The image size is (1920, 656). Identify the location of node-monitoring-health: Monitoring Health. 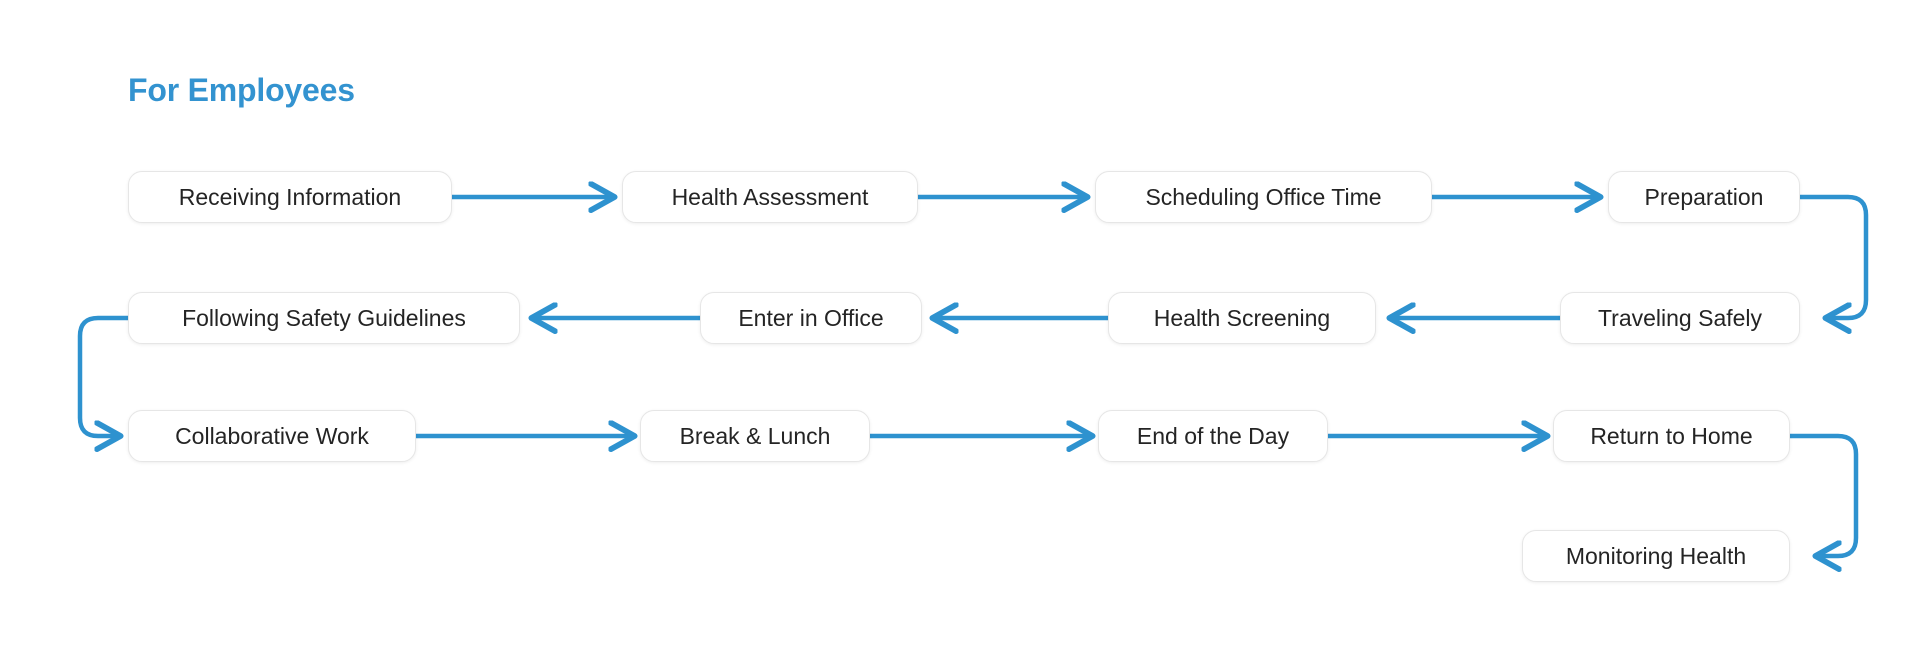
(1656, 556).